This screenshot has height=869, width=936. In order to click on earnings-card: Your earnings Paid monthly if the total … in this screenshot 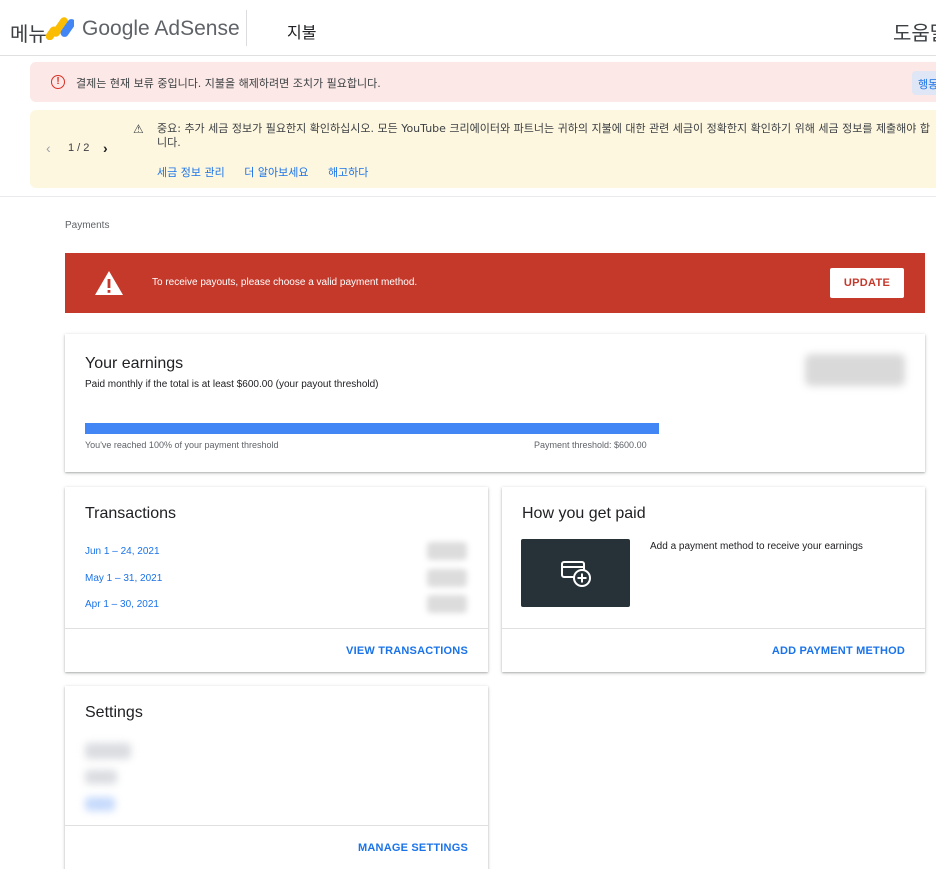, I will do `click(495, 403)`.